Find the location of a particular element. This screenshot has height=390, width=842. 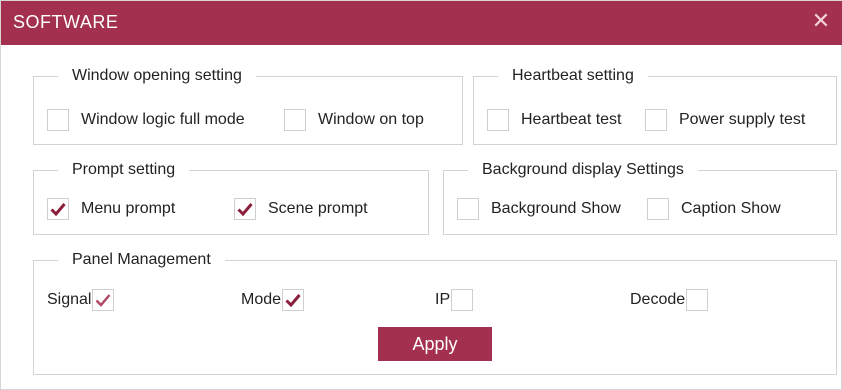

window-on-top-option: Window on top is located at coordinates (354, 120).